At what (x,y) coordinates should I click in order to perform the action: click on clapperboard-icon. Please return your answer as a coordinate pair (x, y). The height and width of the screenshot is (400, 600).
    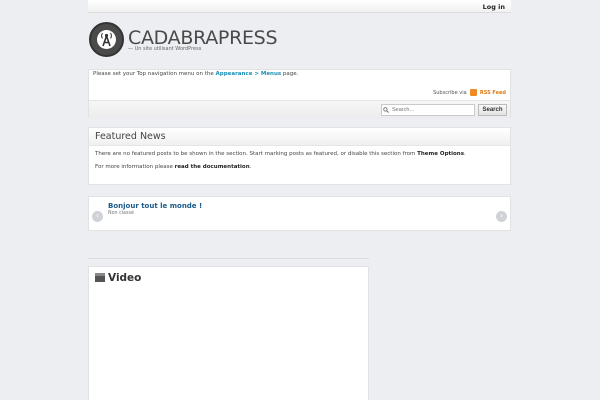
    Looking at the image, I should click on (100, 277).